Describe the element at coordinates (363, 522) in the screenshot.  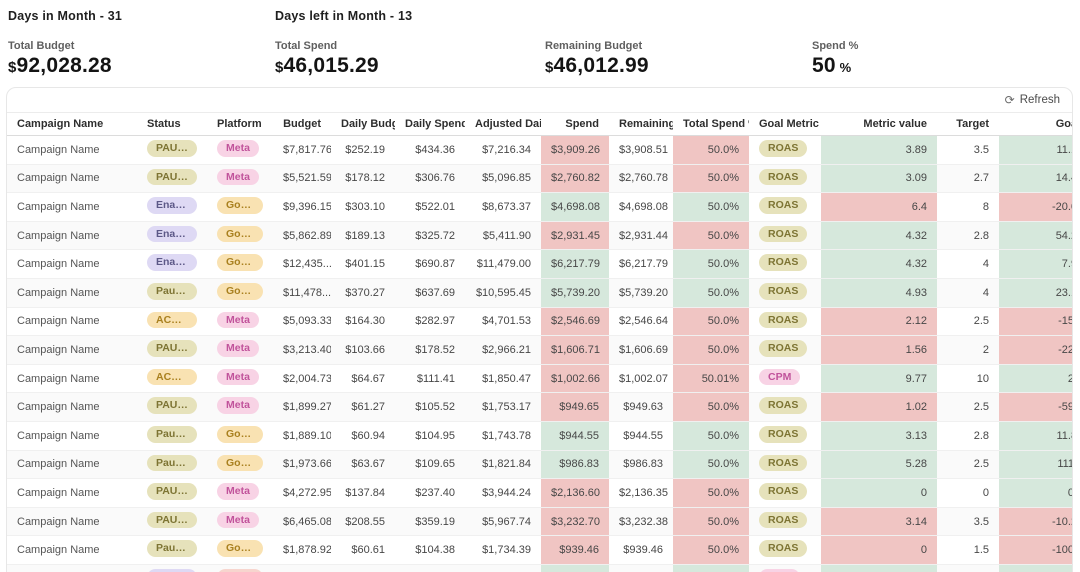
I see `cell-daily-budget: $208.55` at that location.